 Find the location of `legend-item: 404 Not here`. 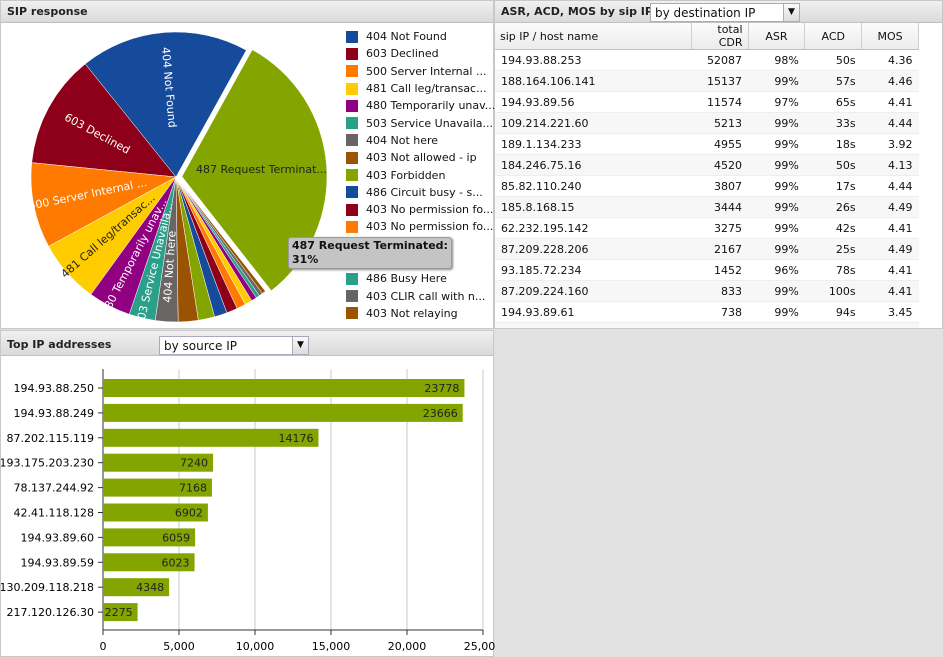

legend-item: 404 Not here is located at coordinates (420, 140).